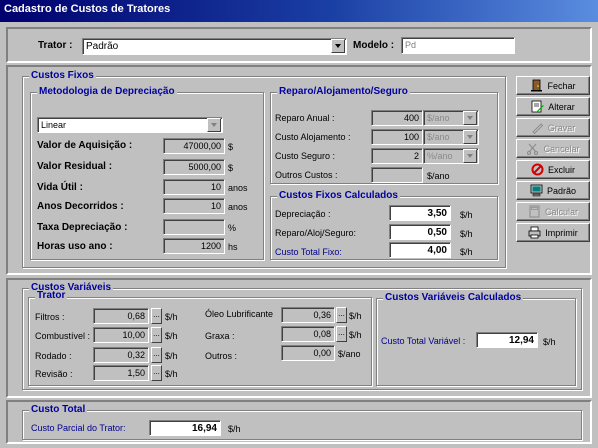 This screenshot has width=598, height=448. Describe the element at coordinates (102, 46) in the screenshot. I see `trator-select-value: Padrão` at that location.